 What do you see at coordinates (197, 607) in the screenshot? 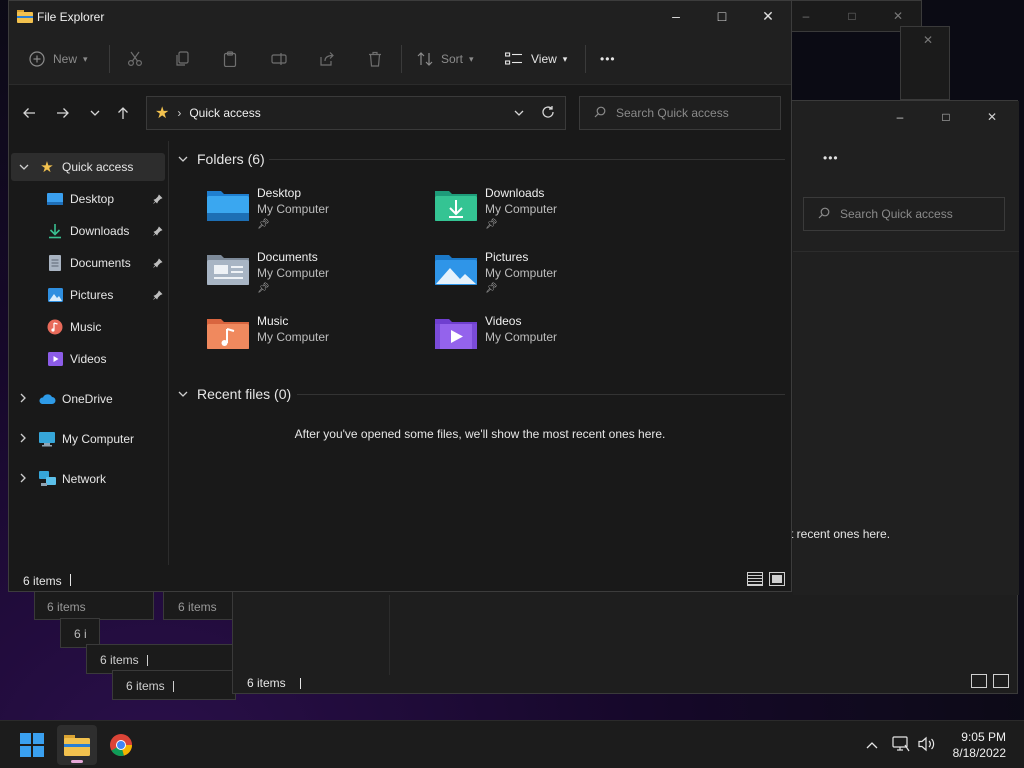
I see `status-count: 6 items` at bounding box center [197, 607].